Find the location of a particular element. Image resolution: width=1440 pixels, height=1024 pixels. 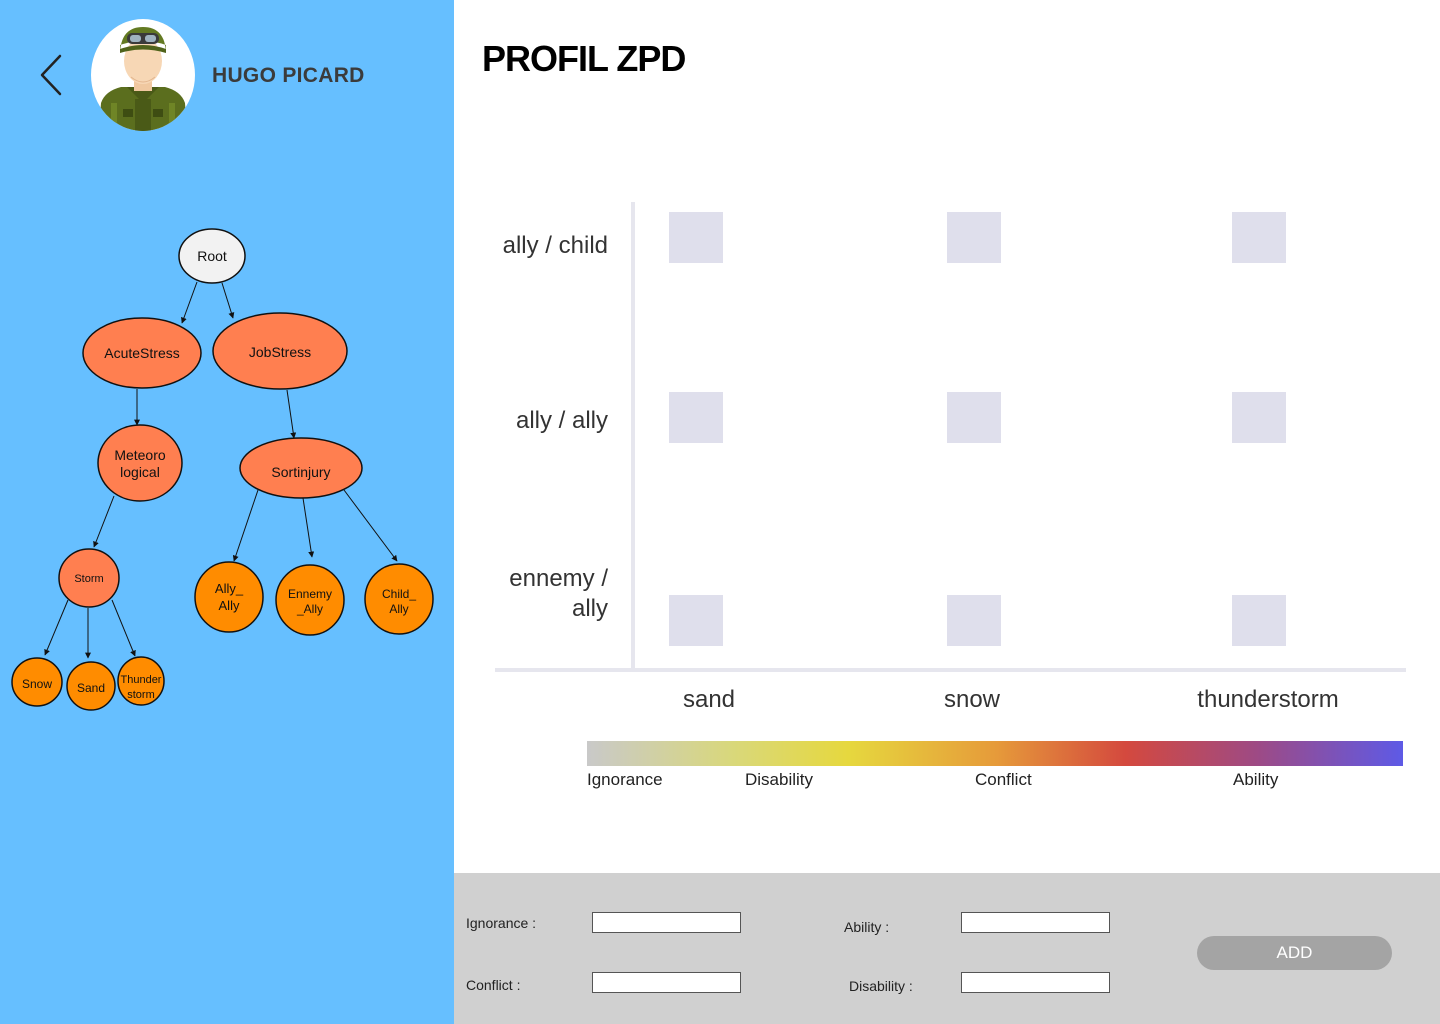

node-label-meteorological-2: logical is located at coordinates (140, 472).